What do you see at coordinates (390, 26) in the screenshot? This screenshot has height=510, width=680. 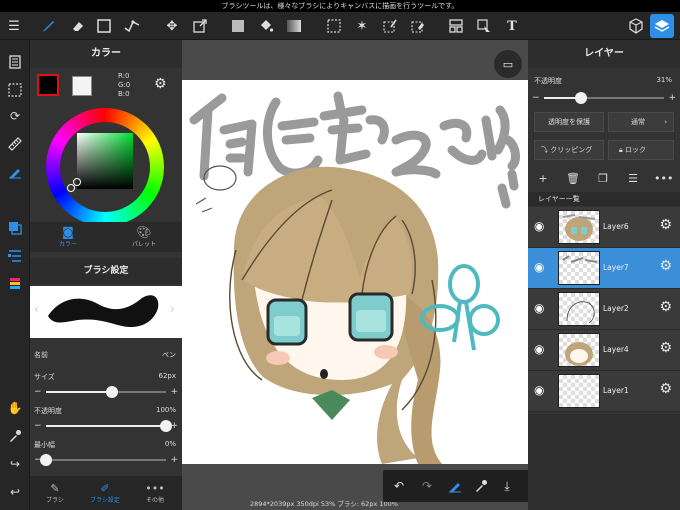 I see `select-pen-icon` at bounding box center [390, 26].